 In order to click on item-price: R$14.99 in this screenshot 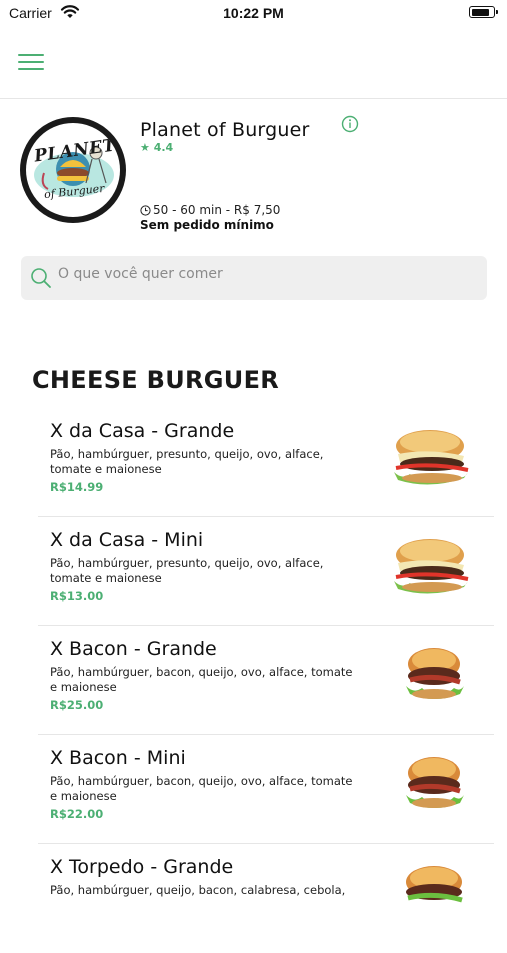, I will do `click(77, 487)`.